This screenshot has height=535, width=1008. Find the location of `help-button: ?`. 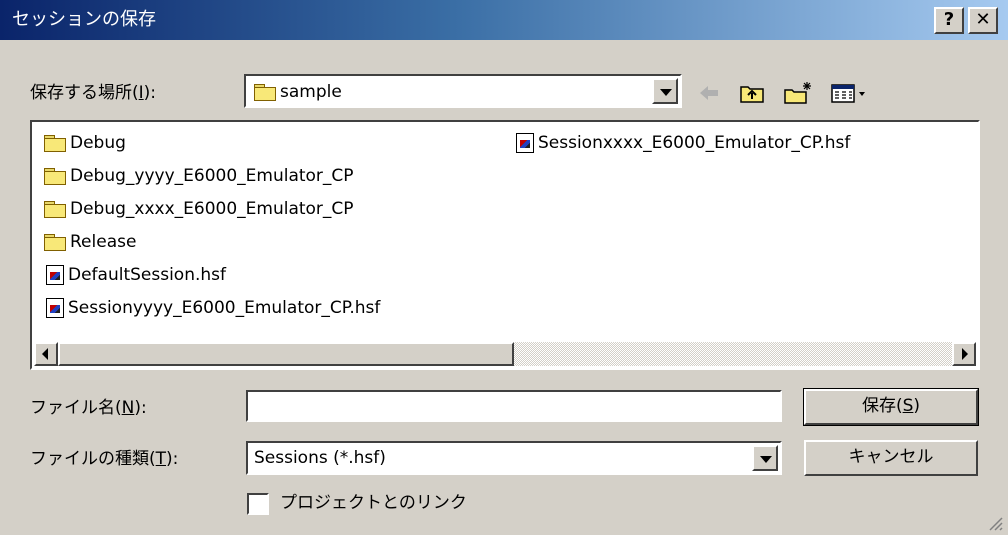

help-button: ? is located at coordinates (949, 20).